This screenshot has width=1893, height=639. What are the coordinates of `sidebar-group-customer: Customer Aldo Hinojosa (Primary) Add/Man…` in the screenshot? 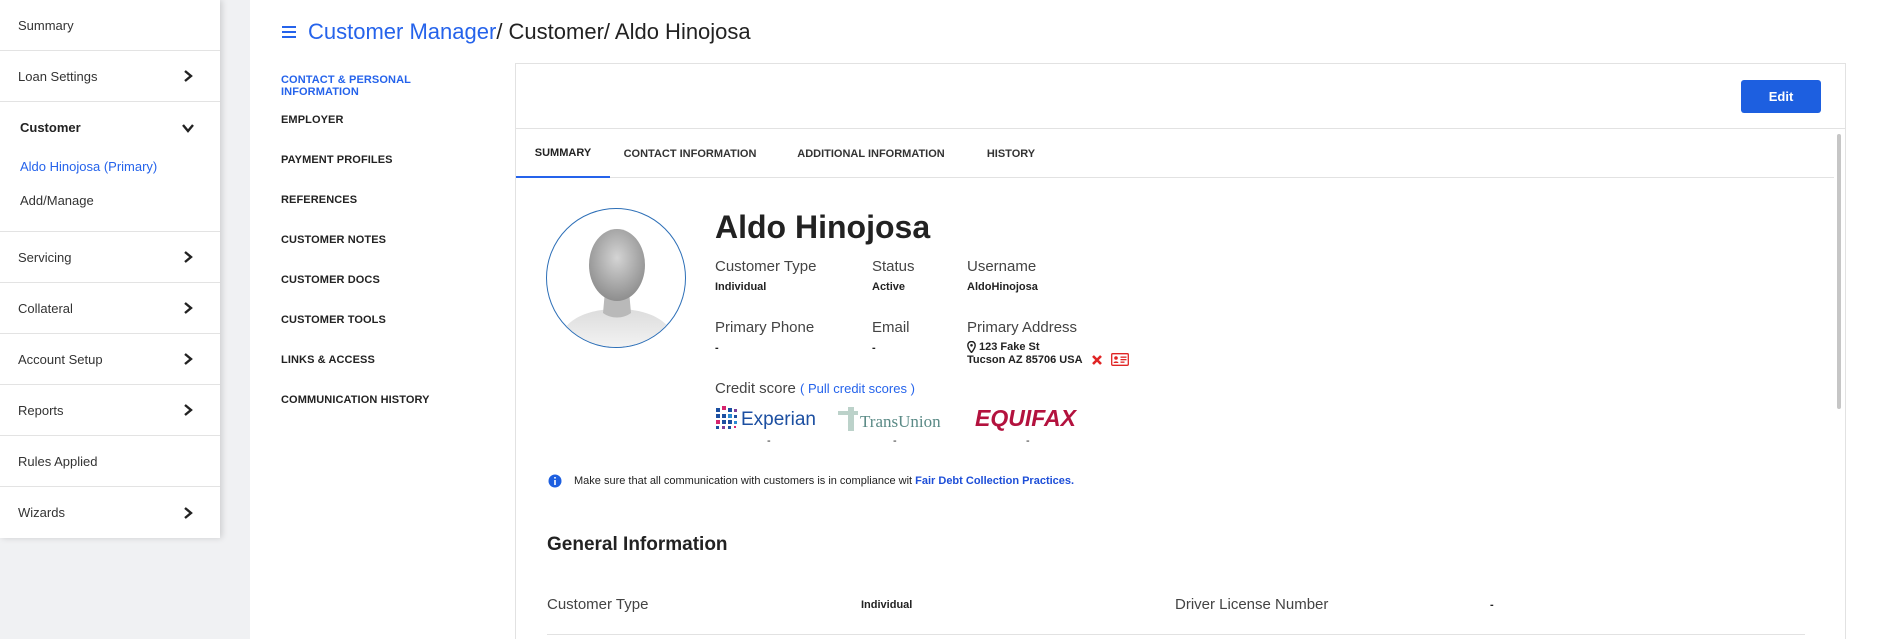 It's located at (110, 167).